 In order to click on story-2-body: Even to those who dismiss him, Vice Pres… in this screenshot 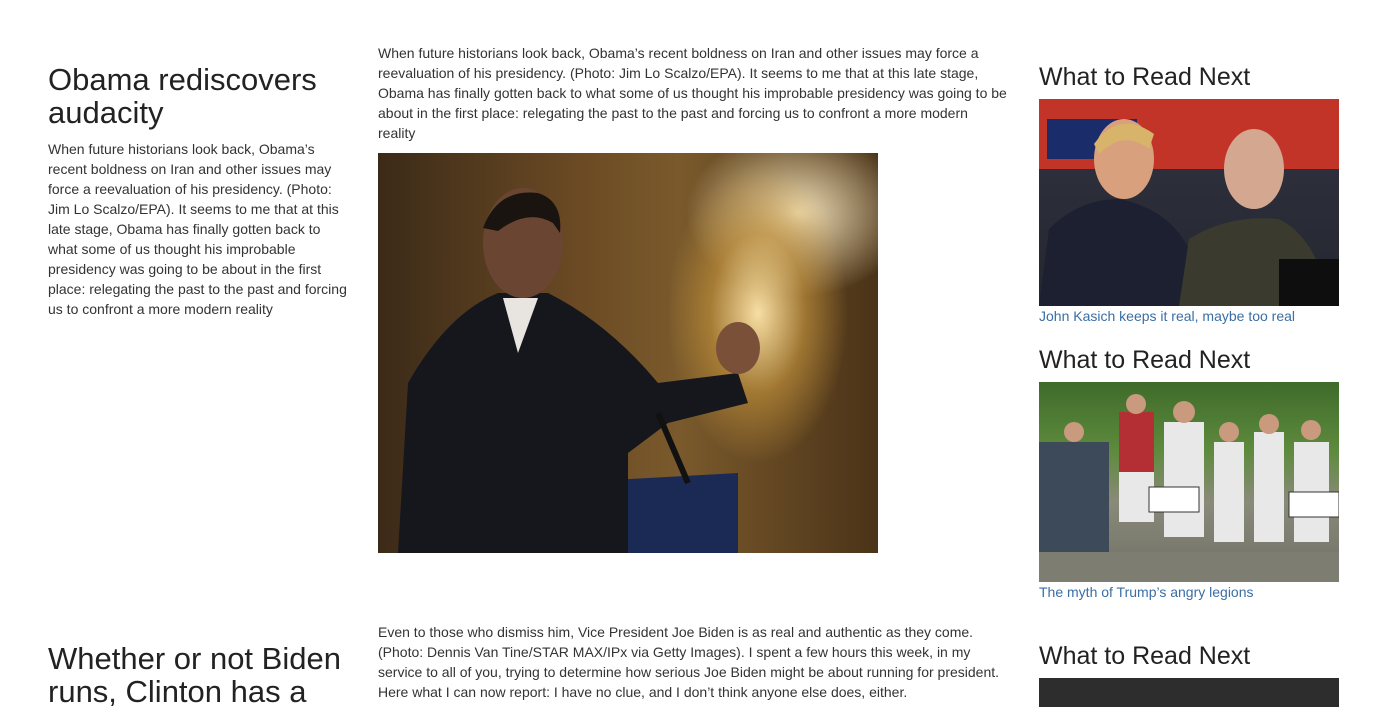, I will do `click(689, 662)`.